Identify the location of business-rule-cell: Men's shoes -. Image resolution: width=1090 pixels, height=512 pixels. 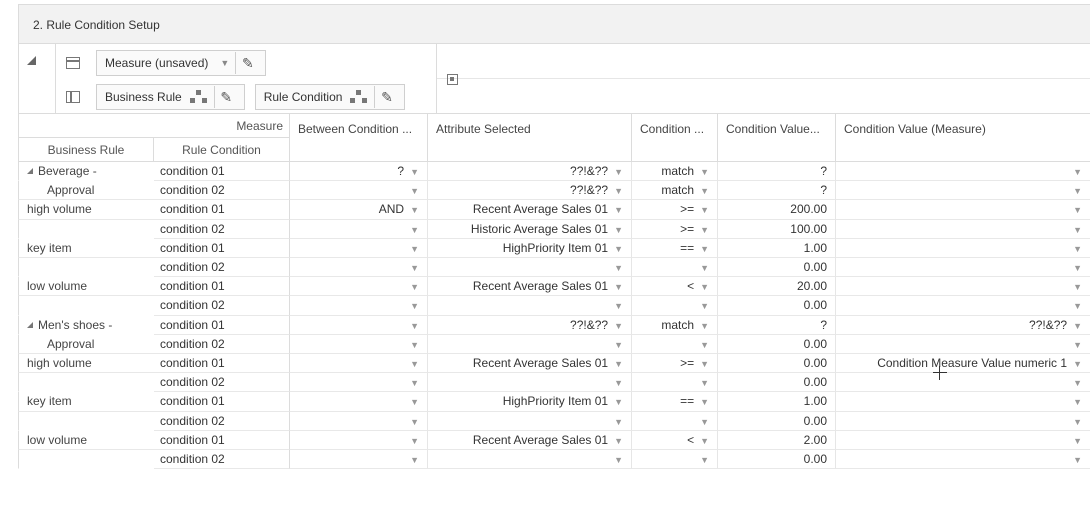
(86, 325).